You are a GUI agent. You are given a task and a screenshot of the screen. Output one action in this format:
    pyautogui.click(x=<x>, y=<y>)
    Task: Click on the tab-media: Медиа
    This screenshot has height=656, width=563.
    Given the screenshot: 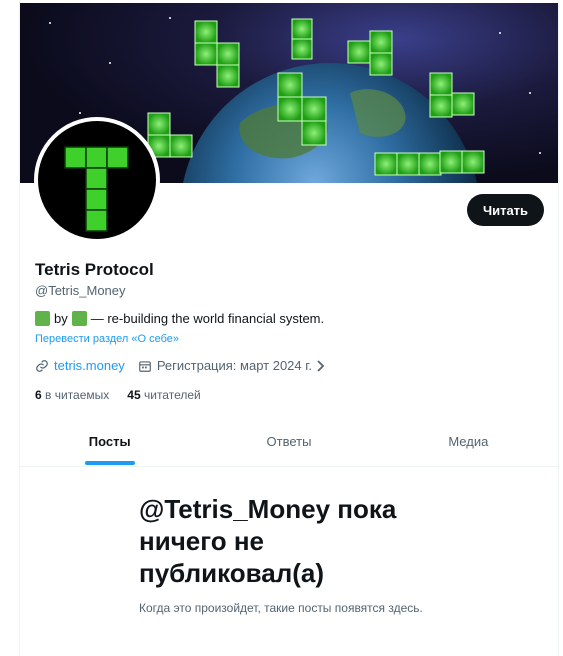 What is the action you would take?
    pyautogui.click(x=468, y=441)
    